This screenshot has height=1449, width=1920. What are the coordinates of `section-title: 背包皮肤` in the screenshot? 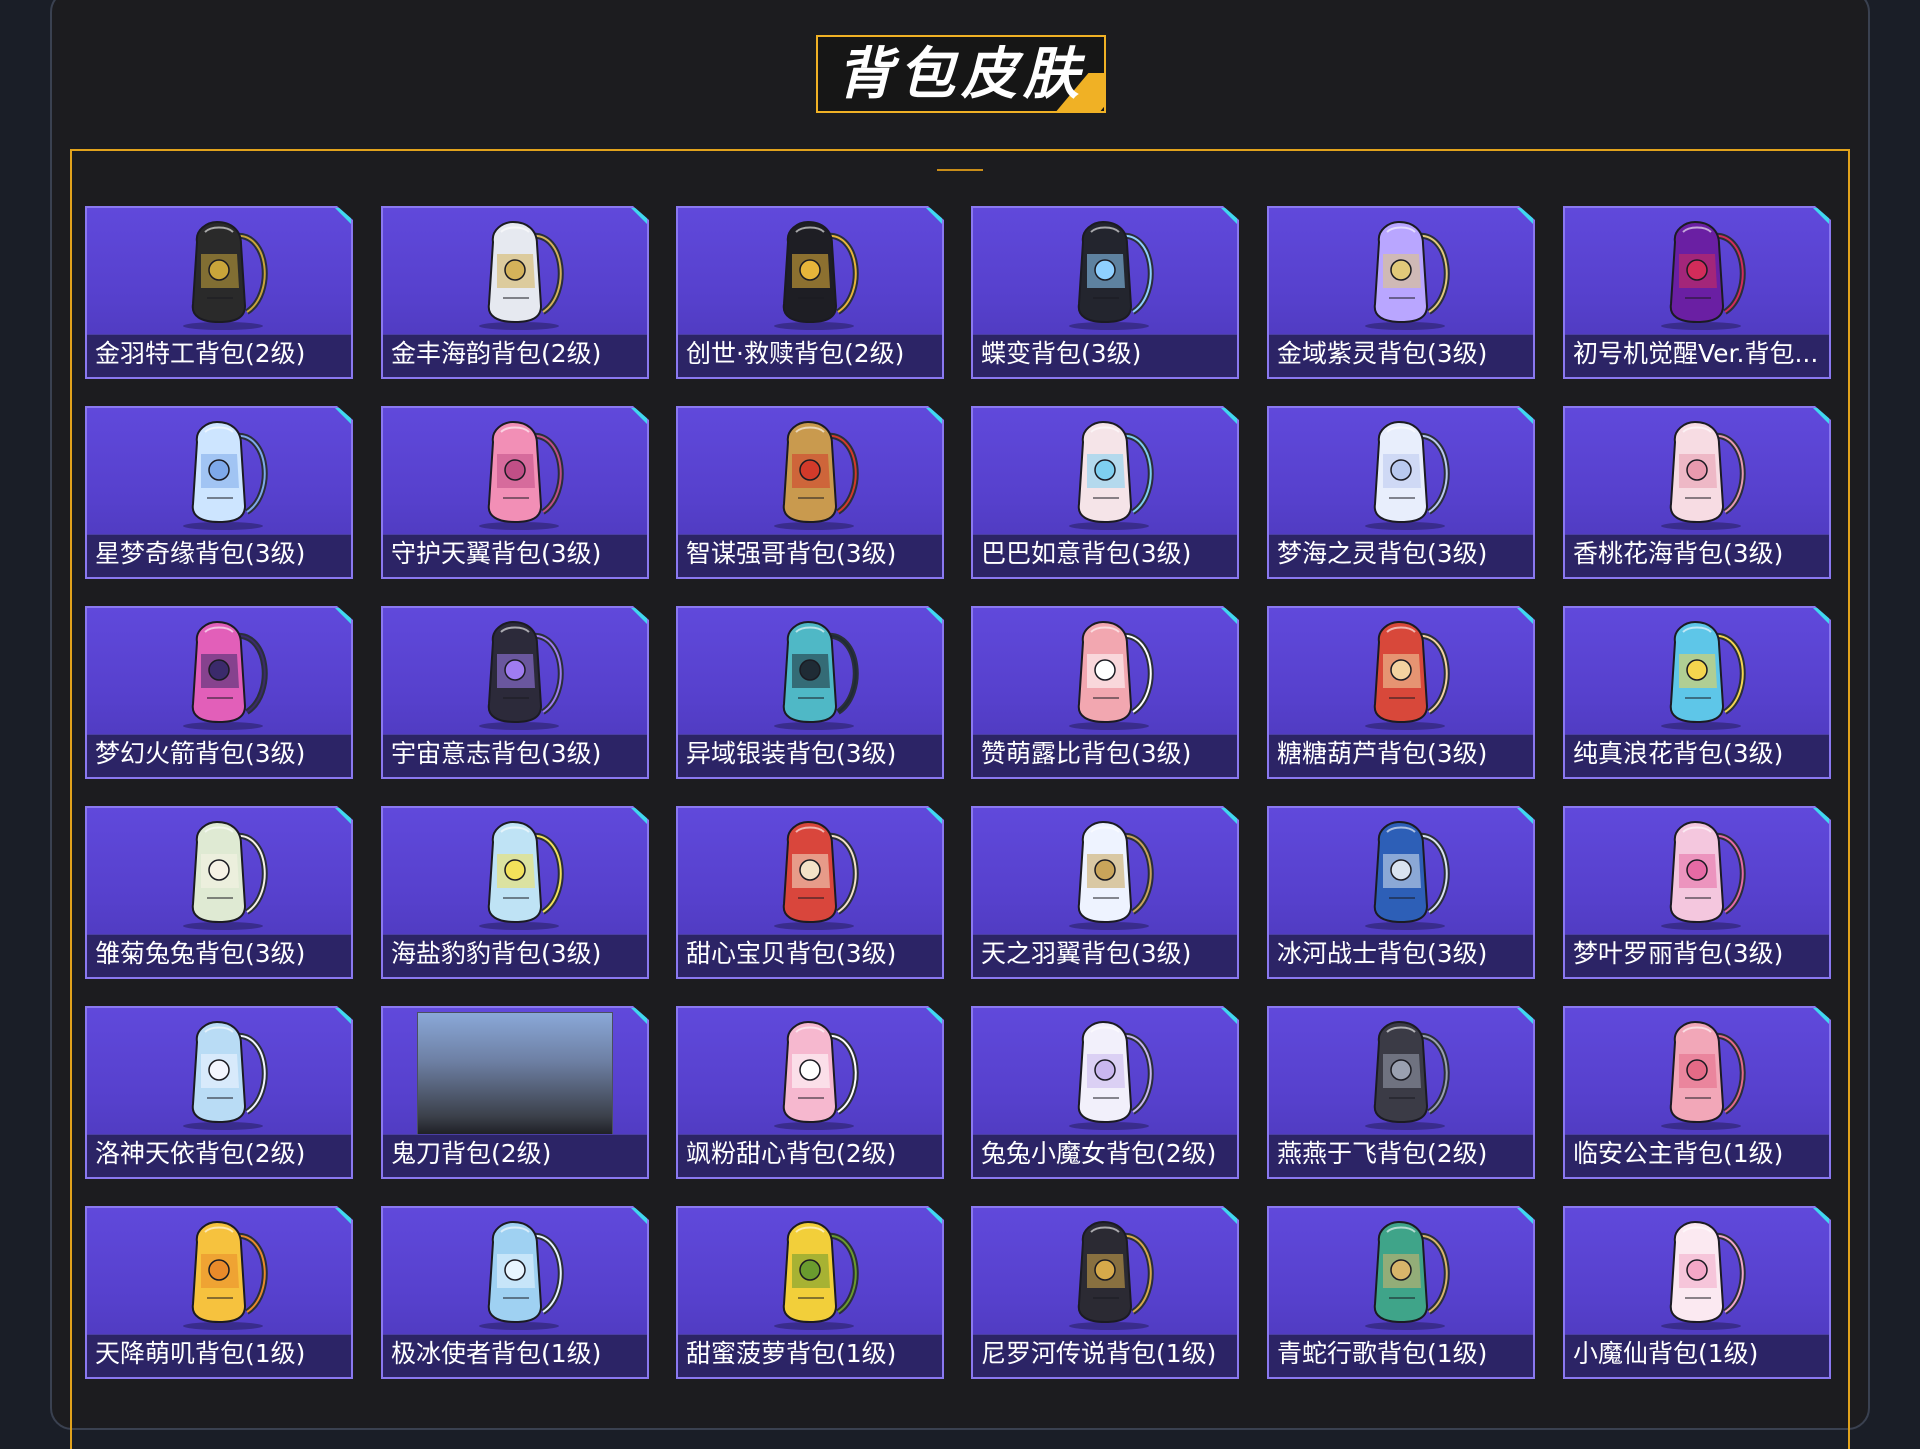 It's located at (961, 74).